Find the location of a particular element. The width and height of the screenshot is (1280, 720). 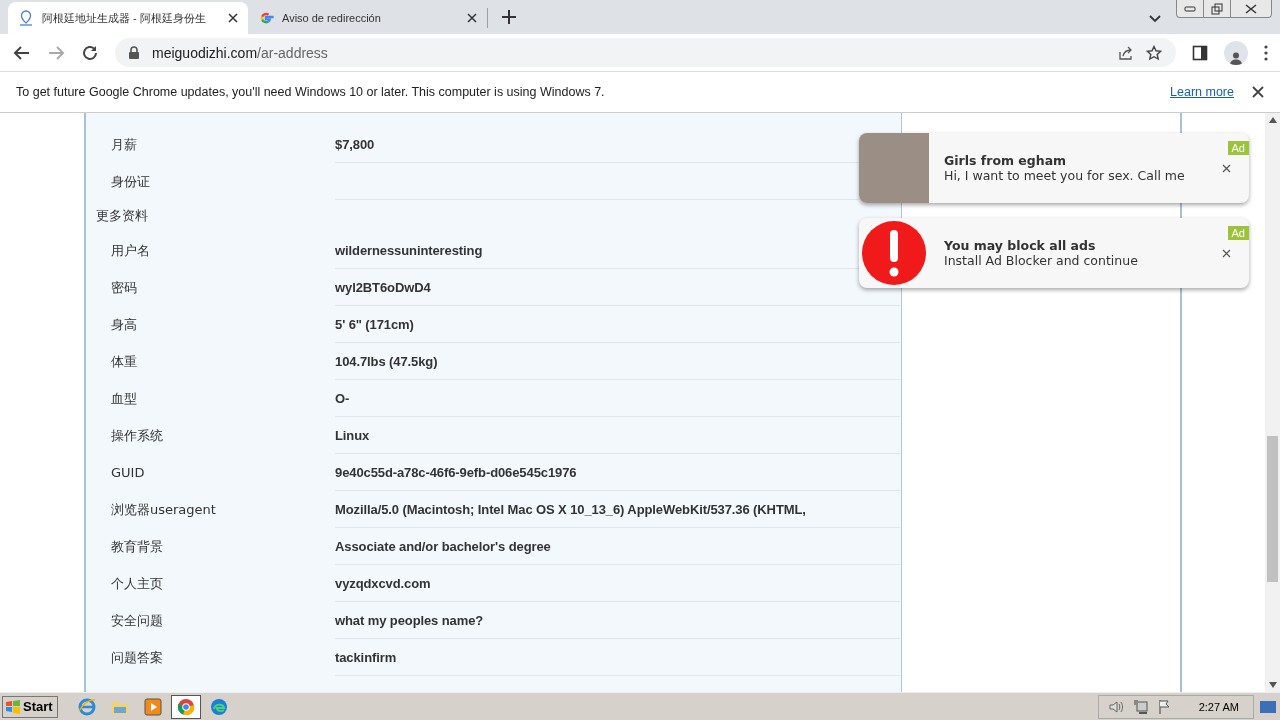

ad-notification: Girls from egham Hi, I want to meet you for sex. Call me Ad is located at coordinates (1054, 168).